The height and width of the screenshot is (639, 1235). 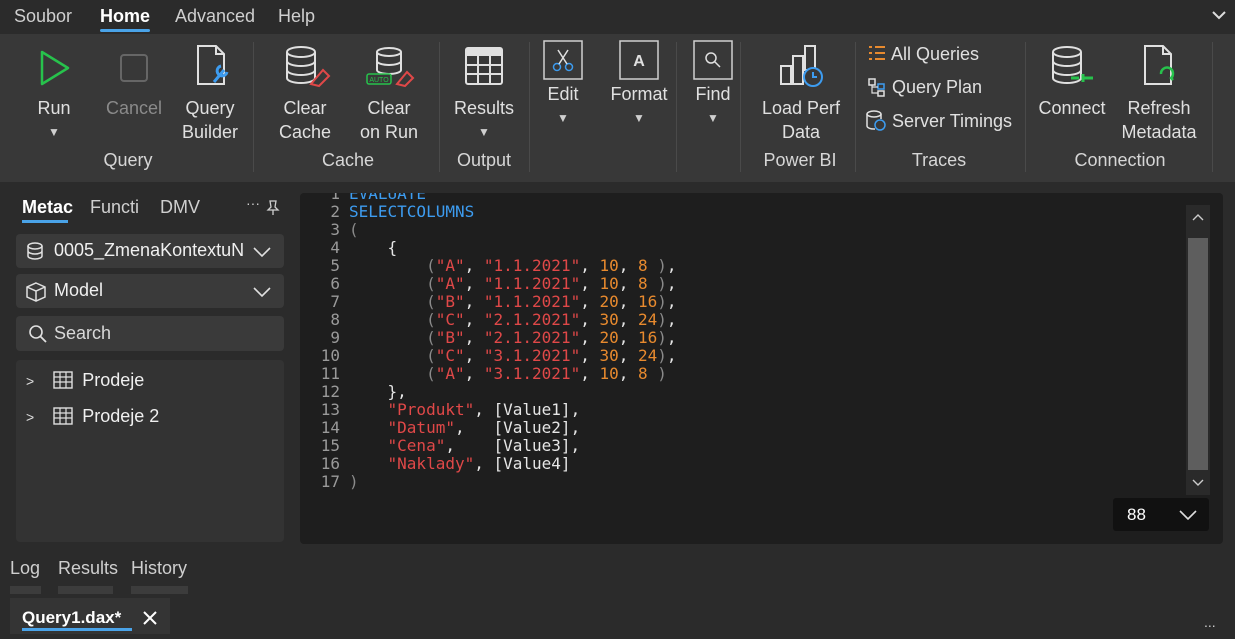 What do you see at coordinates (1161, 514) in the screenshot?
I see `zoom-dropdown: 88` at bounding box center [1161, 514].